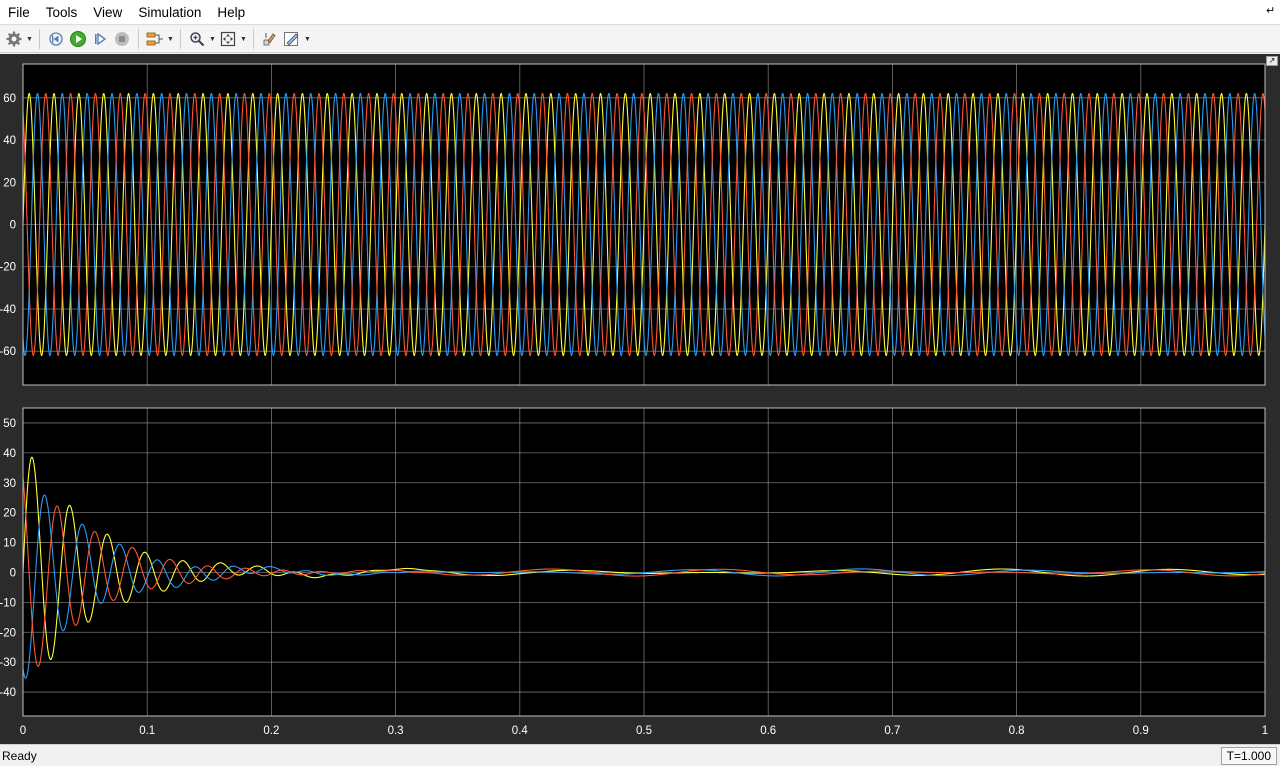 The width and height of the screenshot is (1280, 766). I want to click on menu-bar: File Tools View Simulation Help ↵, so click(640, 12).